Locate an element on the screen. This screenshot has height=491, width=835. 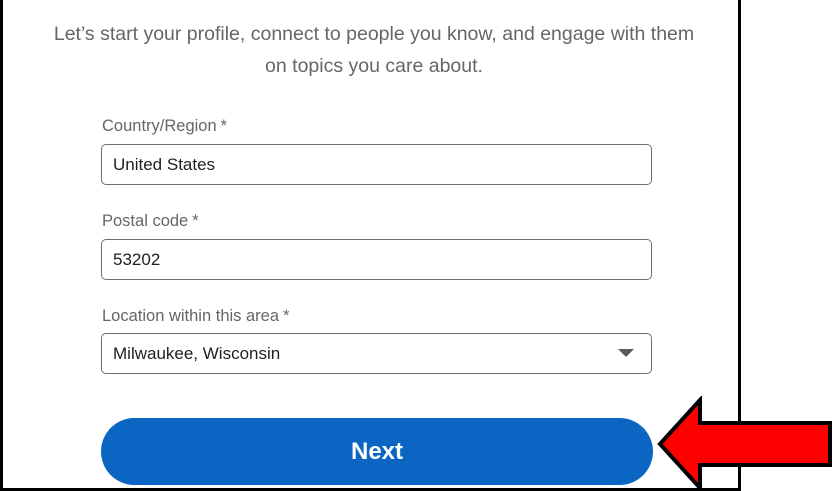
country-input: United States is located at coordinates (376, 164).